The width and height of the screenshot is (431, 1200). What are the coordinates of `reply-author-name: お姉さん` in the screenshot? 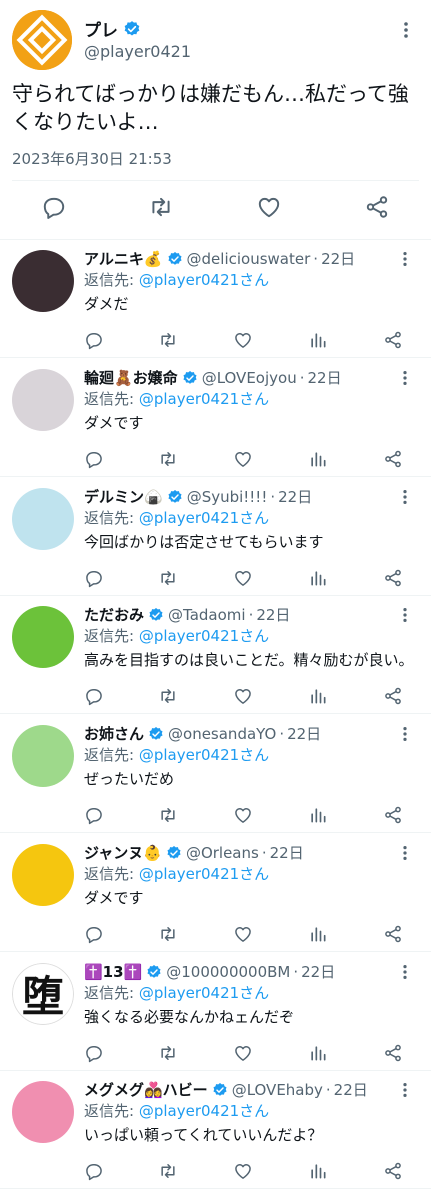 It's located at (114, 734).